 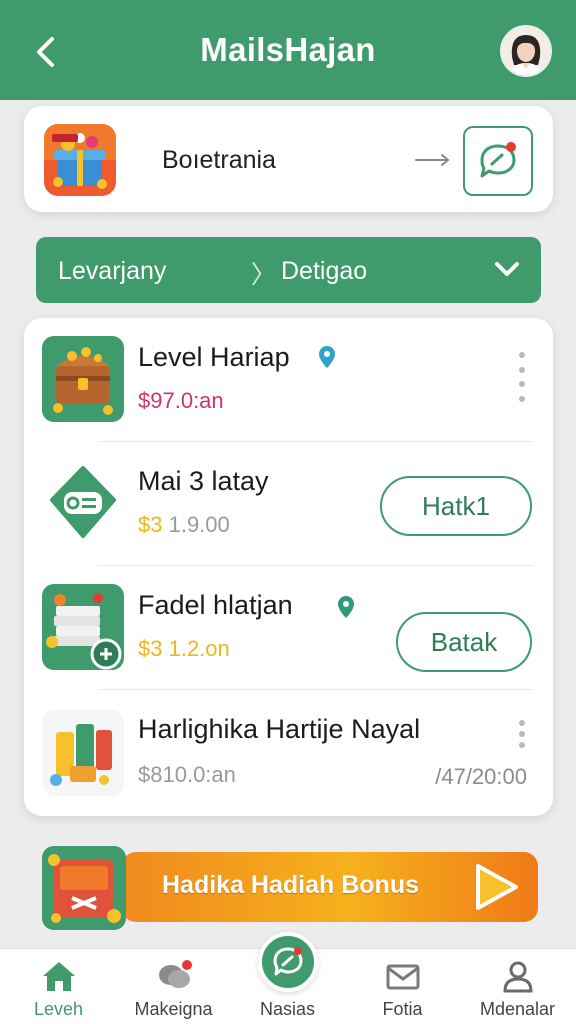 I want to click on coupon-icon, so click(x=83, y=502).